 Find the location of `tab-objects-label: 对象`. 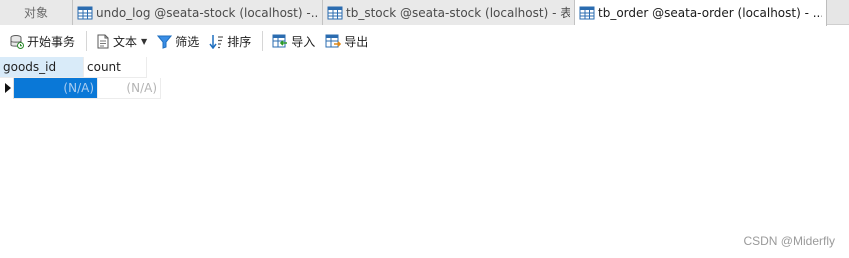

tab-objects-label: 对象 is located at coordinates (35, 13).